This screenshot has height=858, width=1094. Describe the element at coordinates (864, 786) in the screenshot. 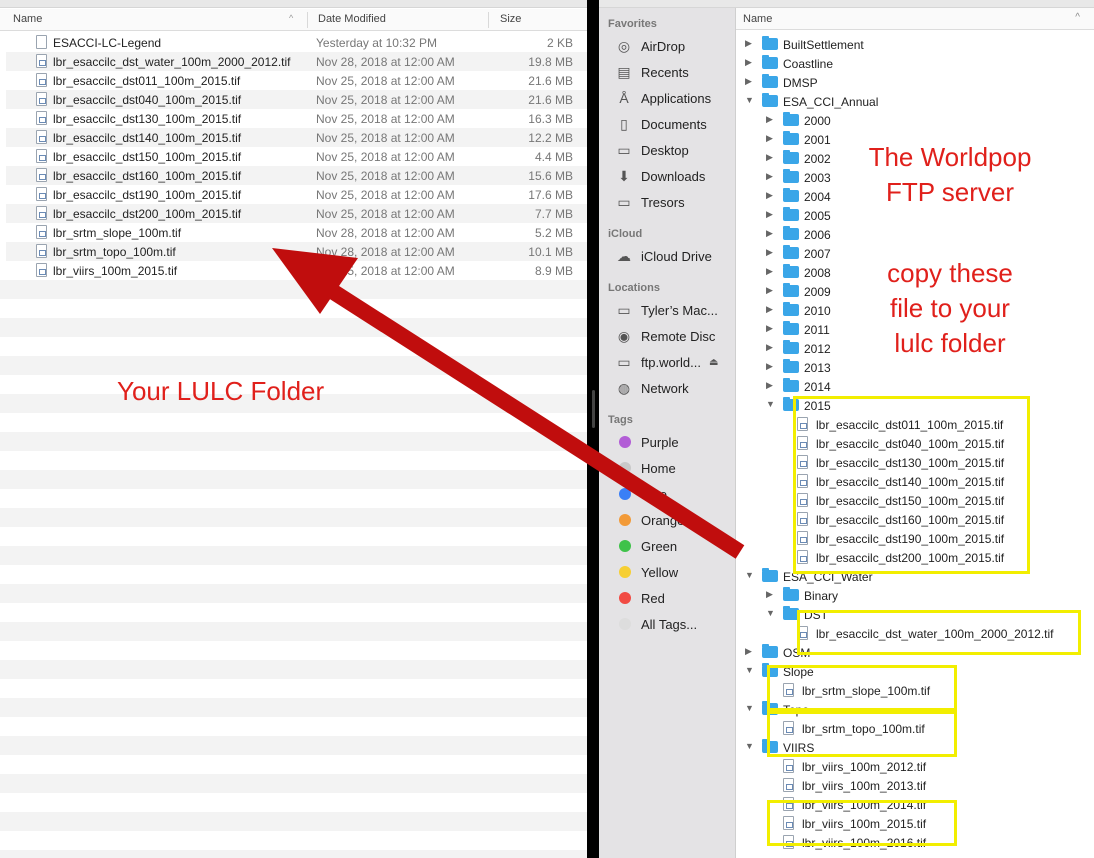

I see `tree-item-label: lbr_viirs_100m_2013.tif` at that location.